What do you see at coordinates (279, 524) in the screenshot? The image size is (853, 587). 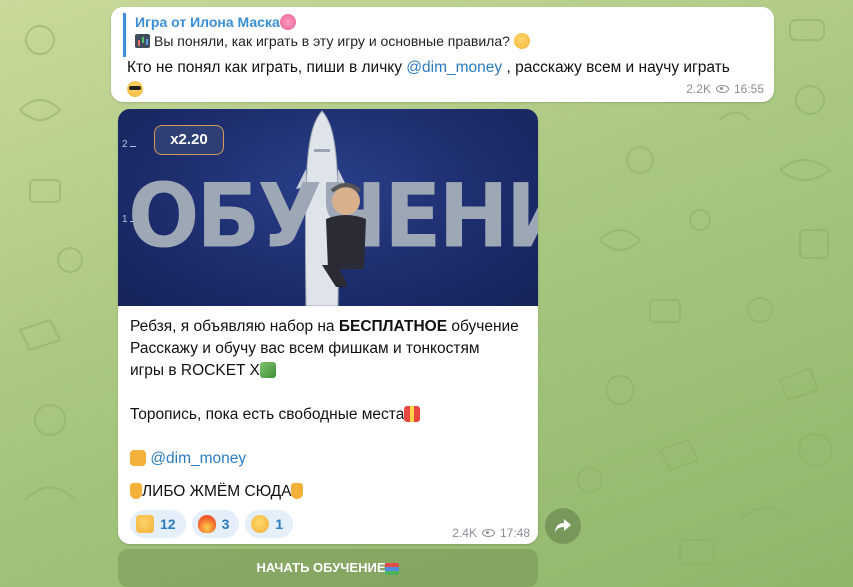 I see `reaction-count: 1` at bounding box center [279, 524].